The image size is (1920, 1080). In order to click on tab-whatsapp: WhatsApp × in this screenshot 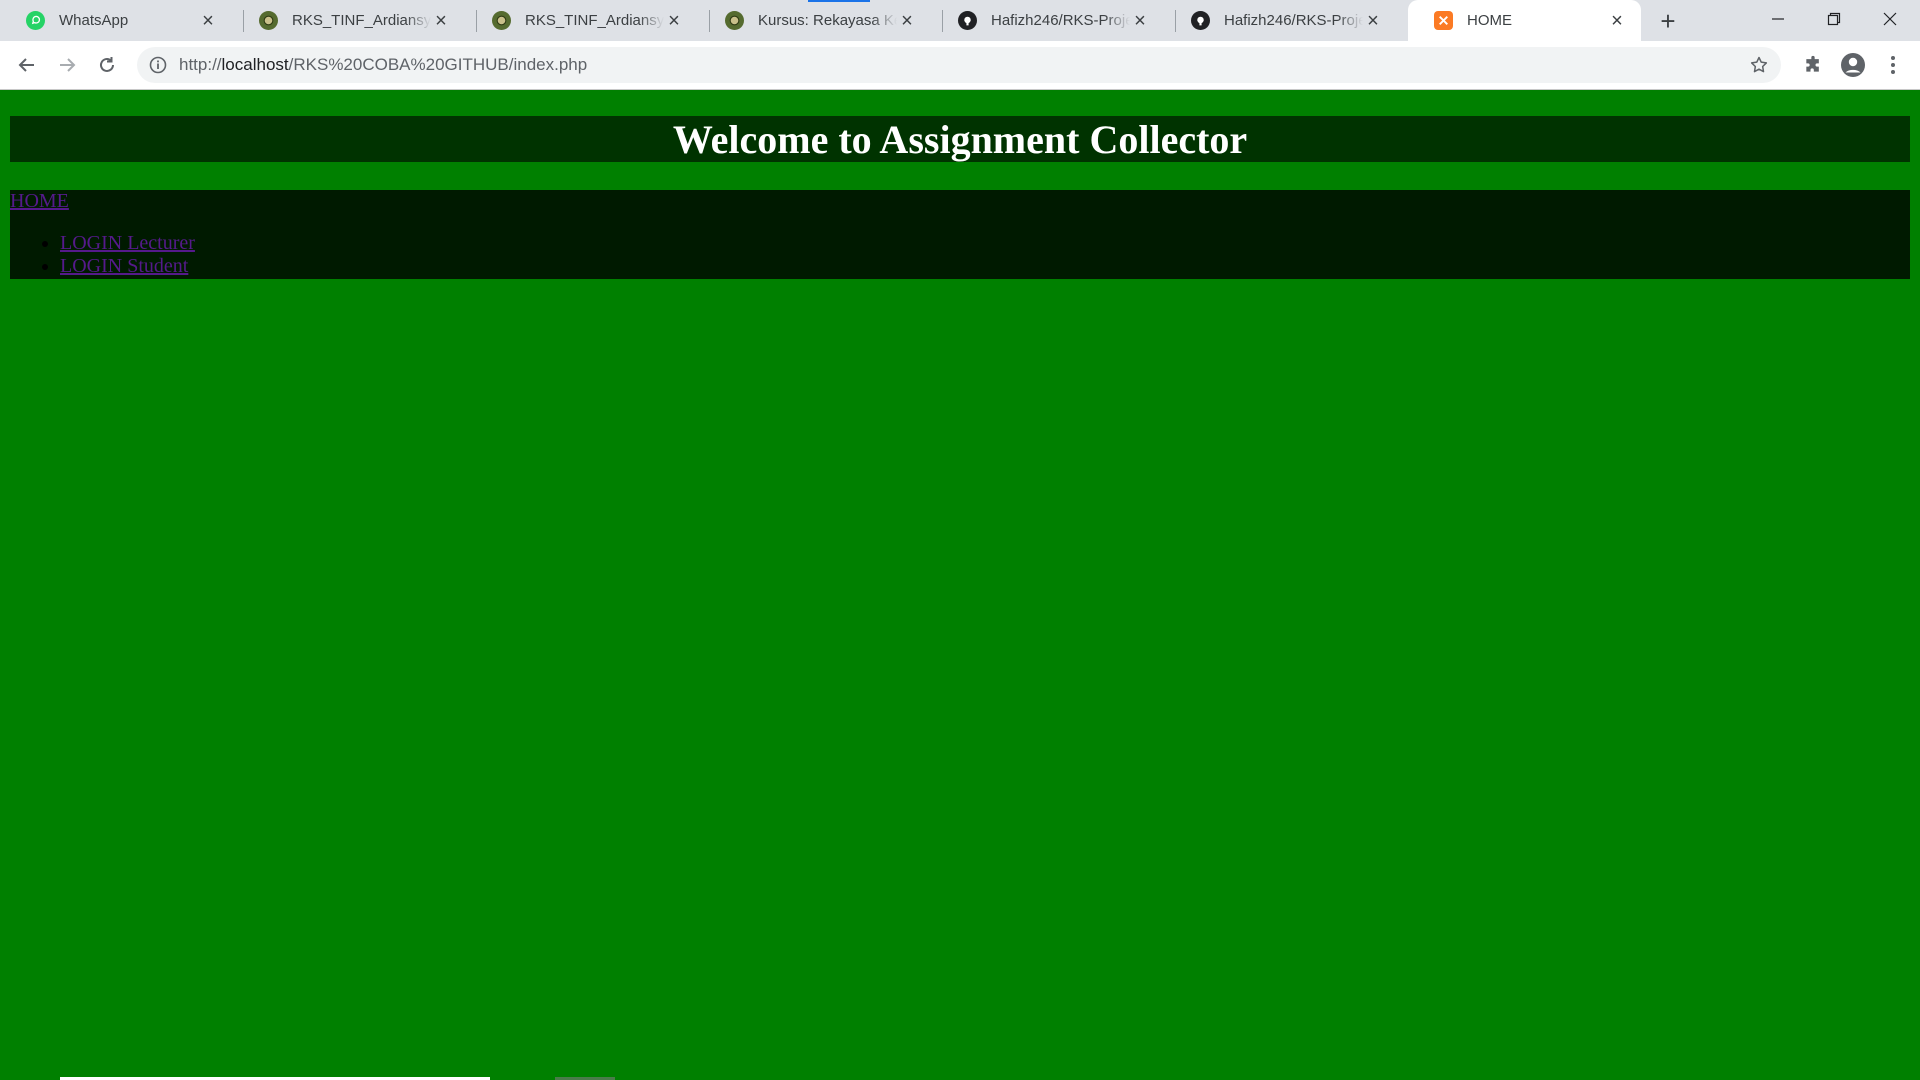, I will do `click(116, 20)`.